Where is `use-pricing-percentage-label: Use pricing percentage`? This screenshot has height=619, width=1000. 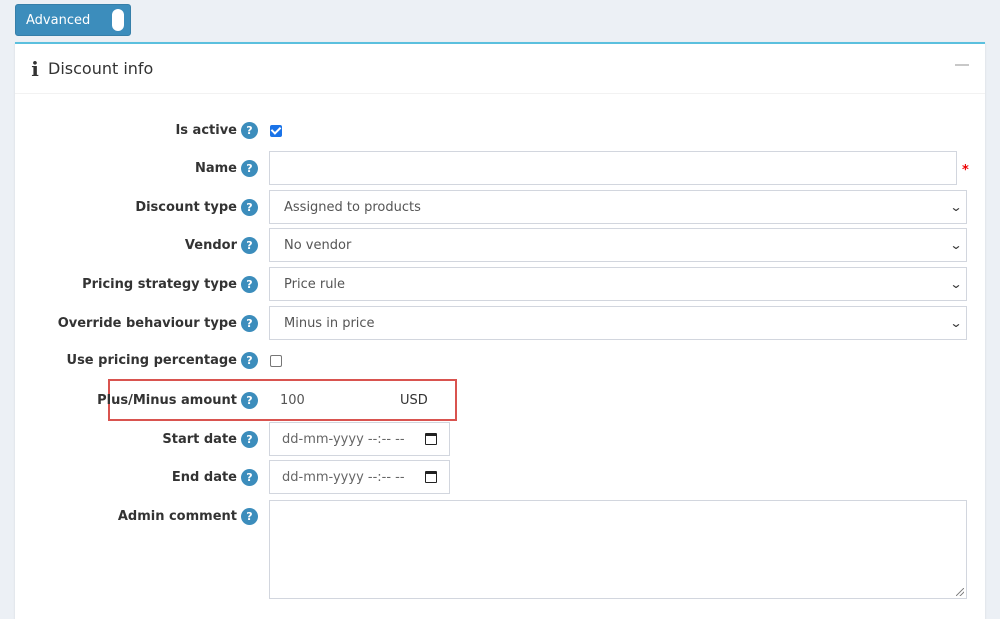
use-pricing-percentage-label: Use pricing percentage is located at coordinates (151, 360).